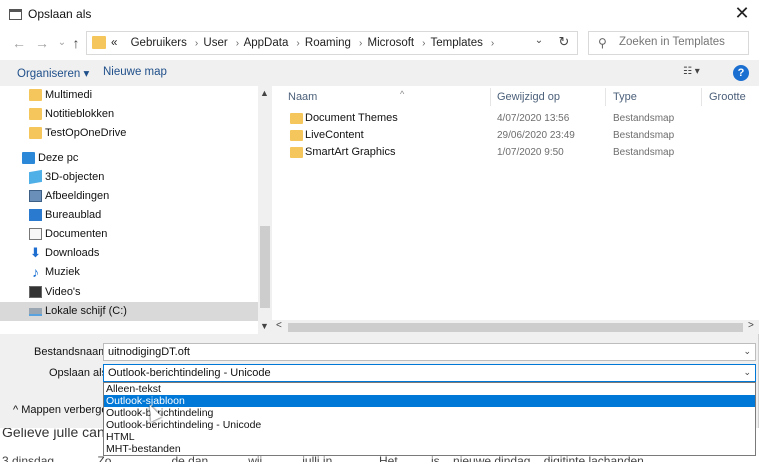 The width and height of the screenshot is (759, 462). What do you see at coordinates (691, 71) in the screenshot?
I see `view-options-icon: ☷ ▾` at bounding box center [691, 71].